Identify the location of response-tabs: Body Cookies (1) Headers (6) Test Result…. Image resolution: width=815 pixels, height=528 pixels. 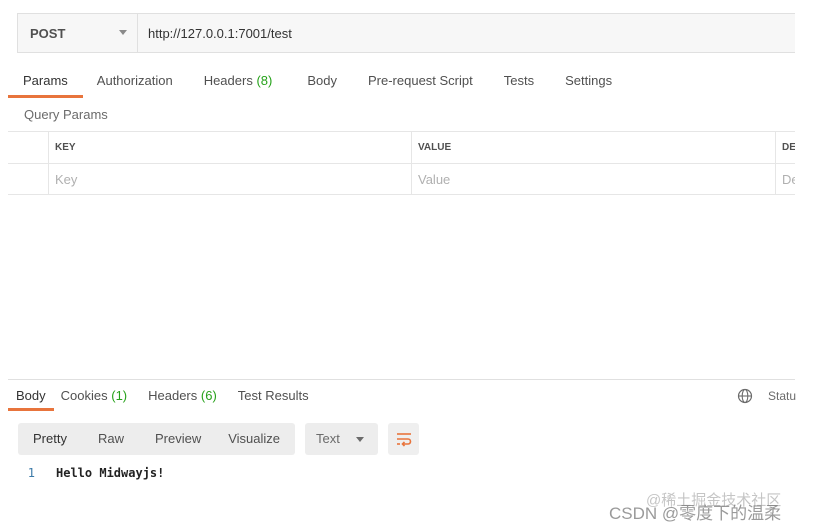
(158, 396).